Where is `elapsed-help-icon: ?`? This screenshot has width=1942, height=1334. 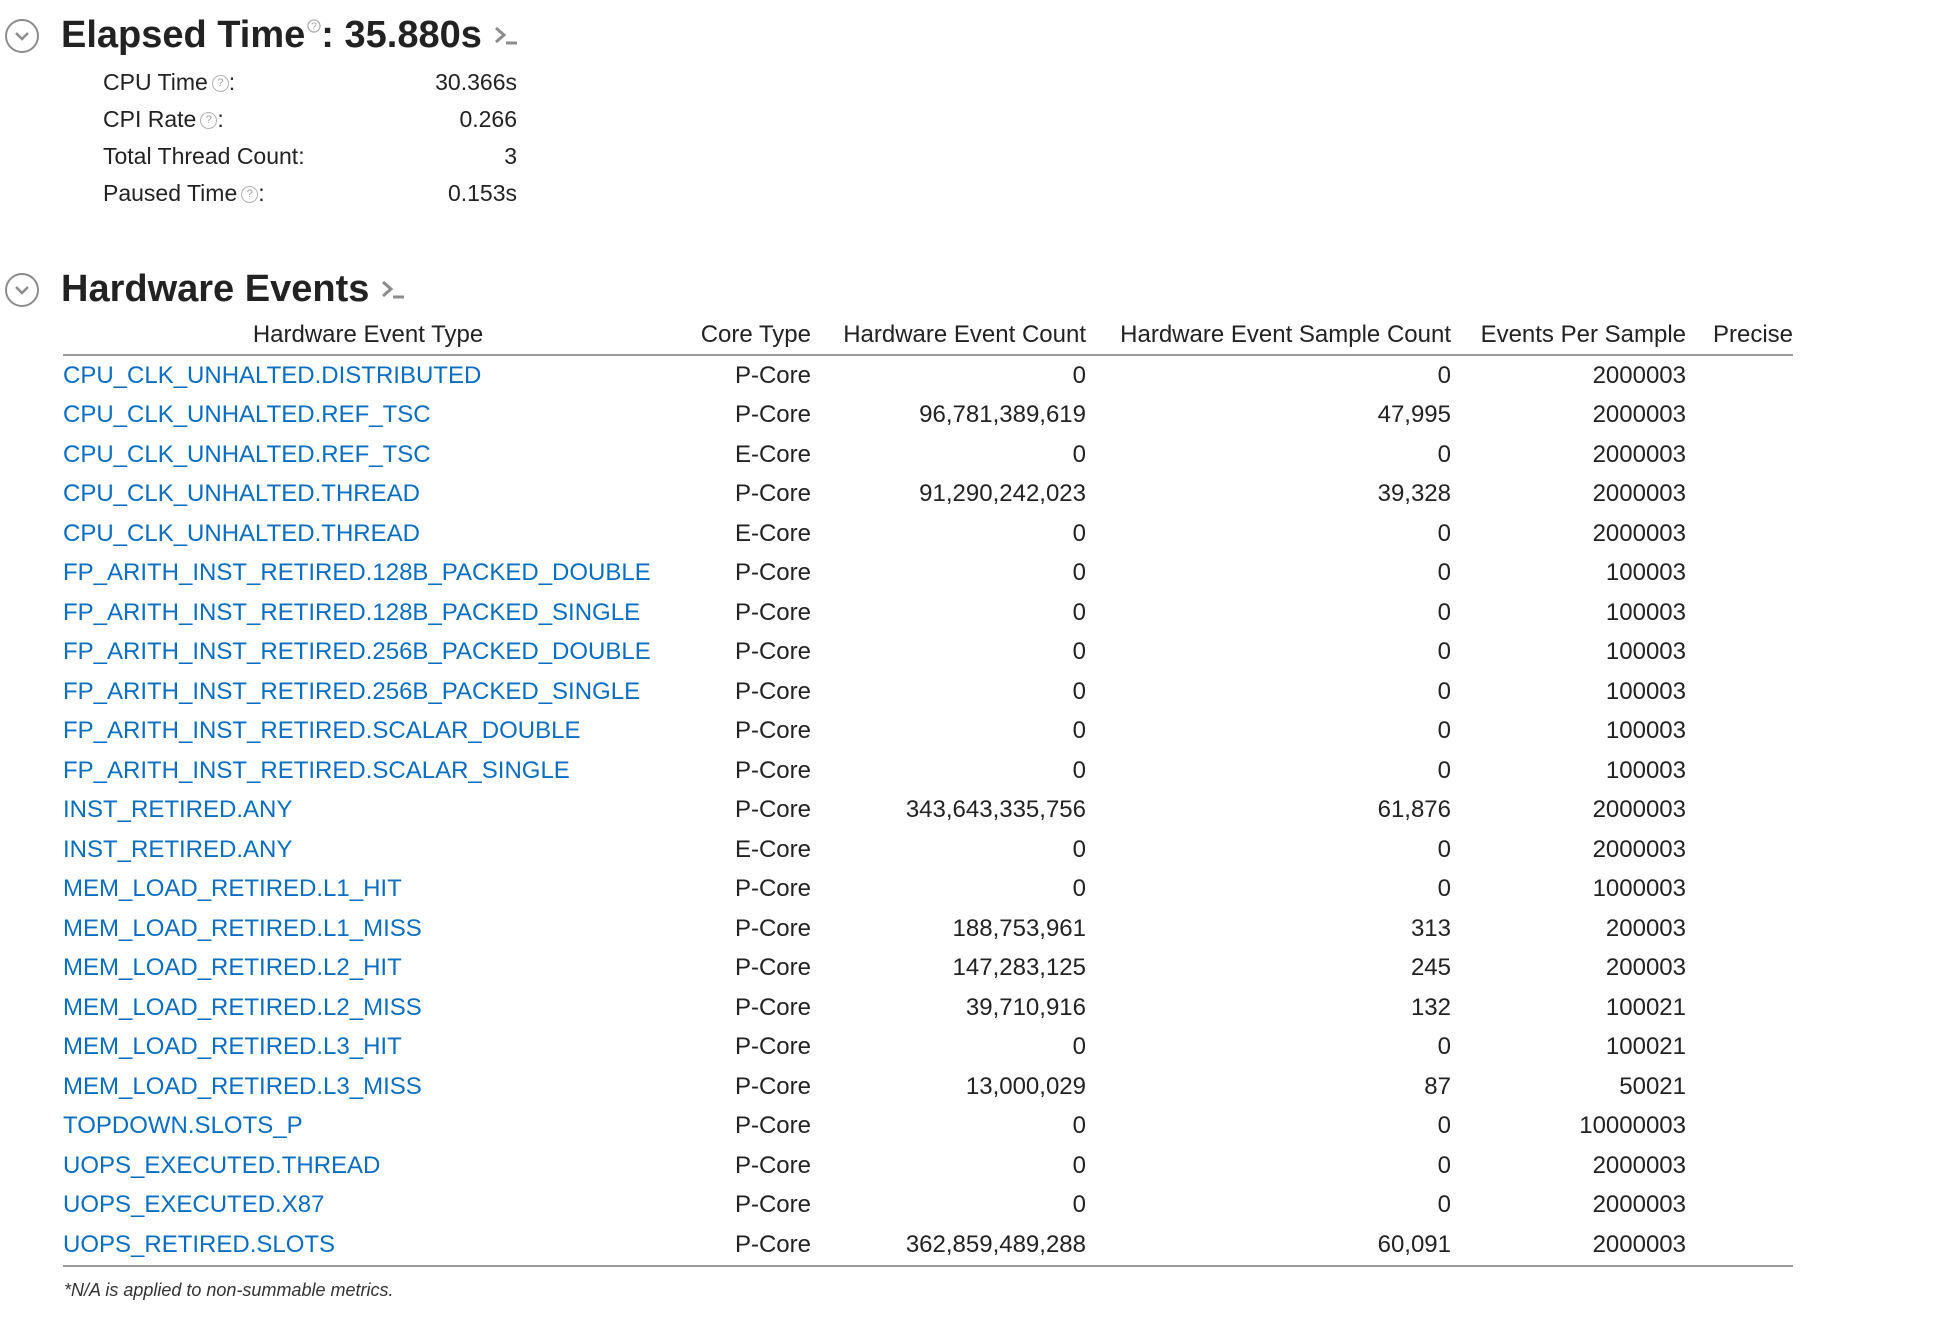
elapsed-help-icon: ? is located at coordinates (314, 28).